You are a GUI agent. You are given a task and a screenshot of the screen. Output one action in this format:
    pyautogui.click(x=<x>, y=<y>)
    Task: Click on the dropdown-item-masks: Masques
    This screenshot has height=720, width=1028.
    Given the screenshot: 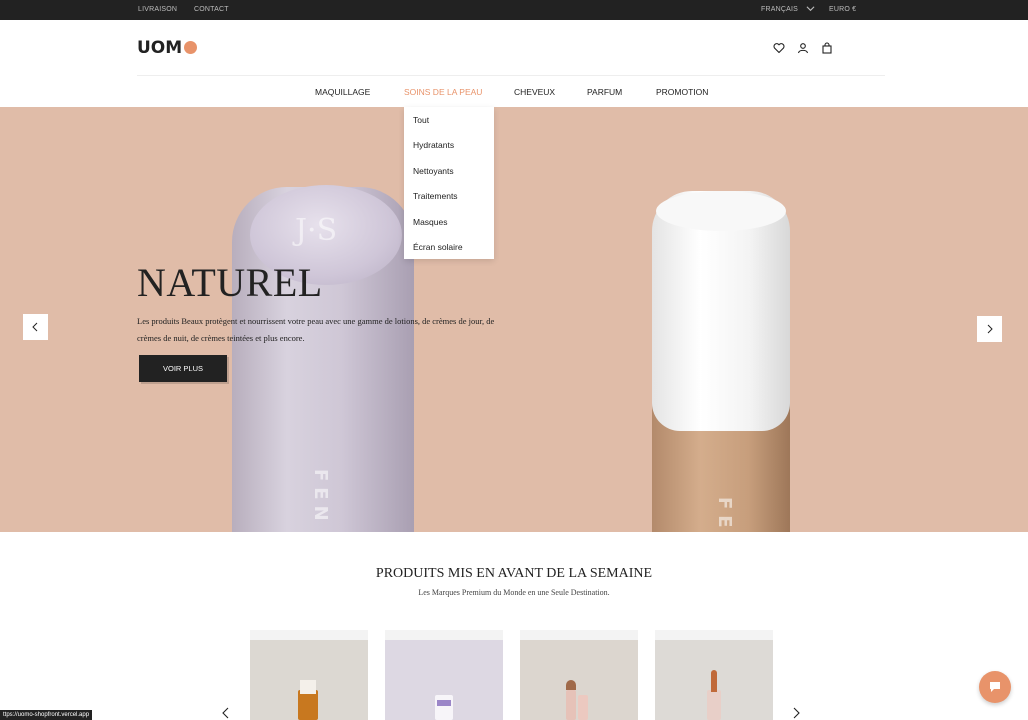 What is the action you would take?
    pyautogui.click(x=430, y=222)
    